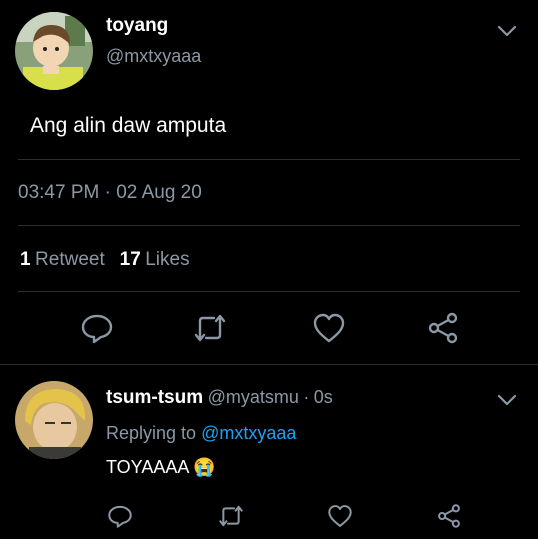 This screenshot has height=539, width=538. Describe the element at coordinates (253, 397) in the screenshot. I see `reply-handle: @myatsmu` at that location.